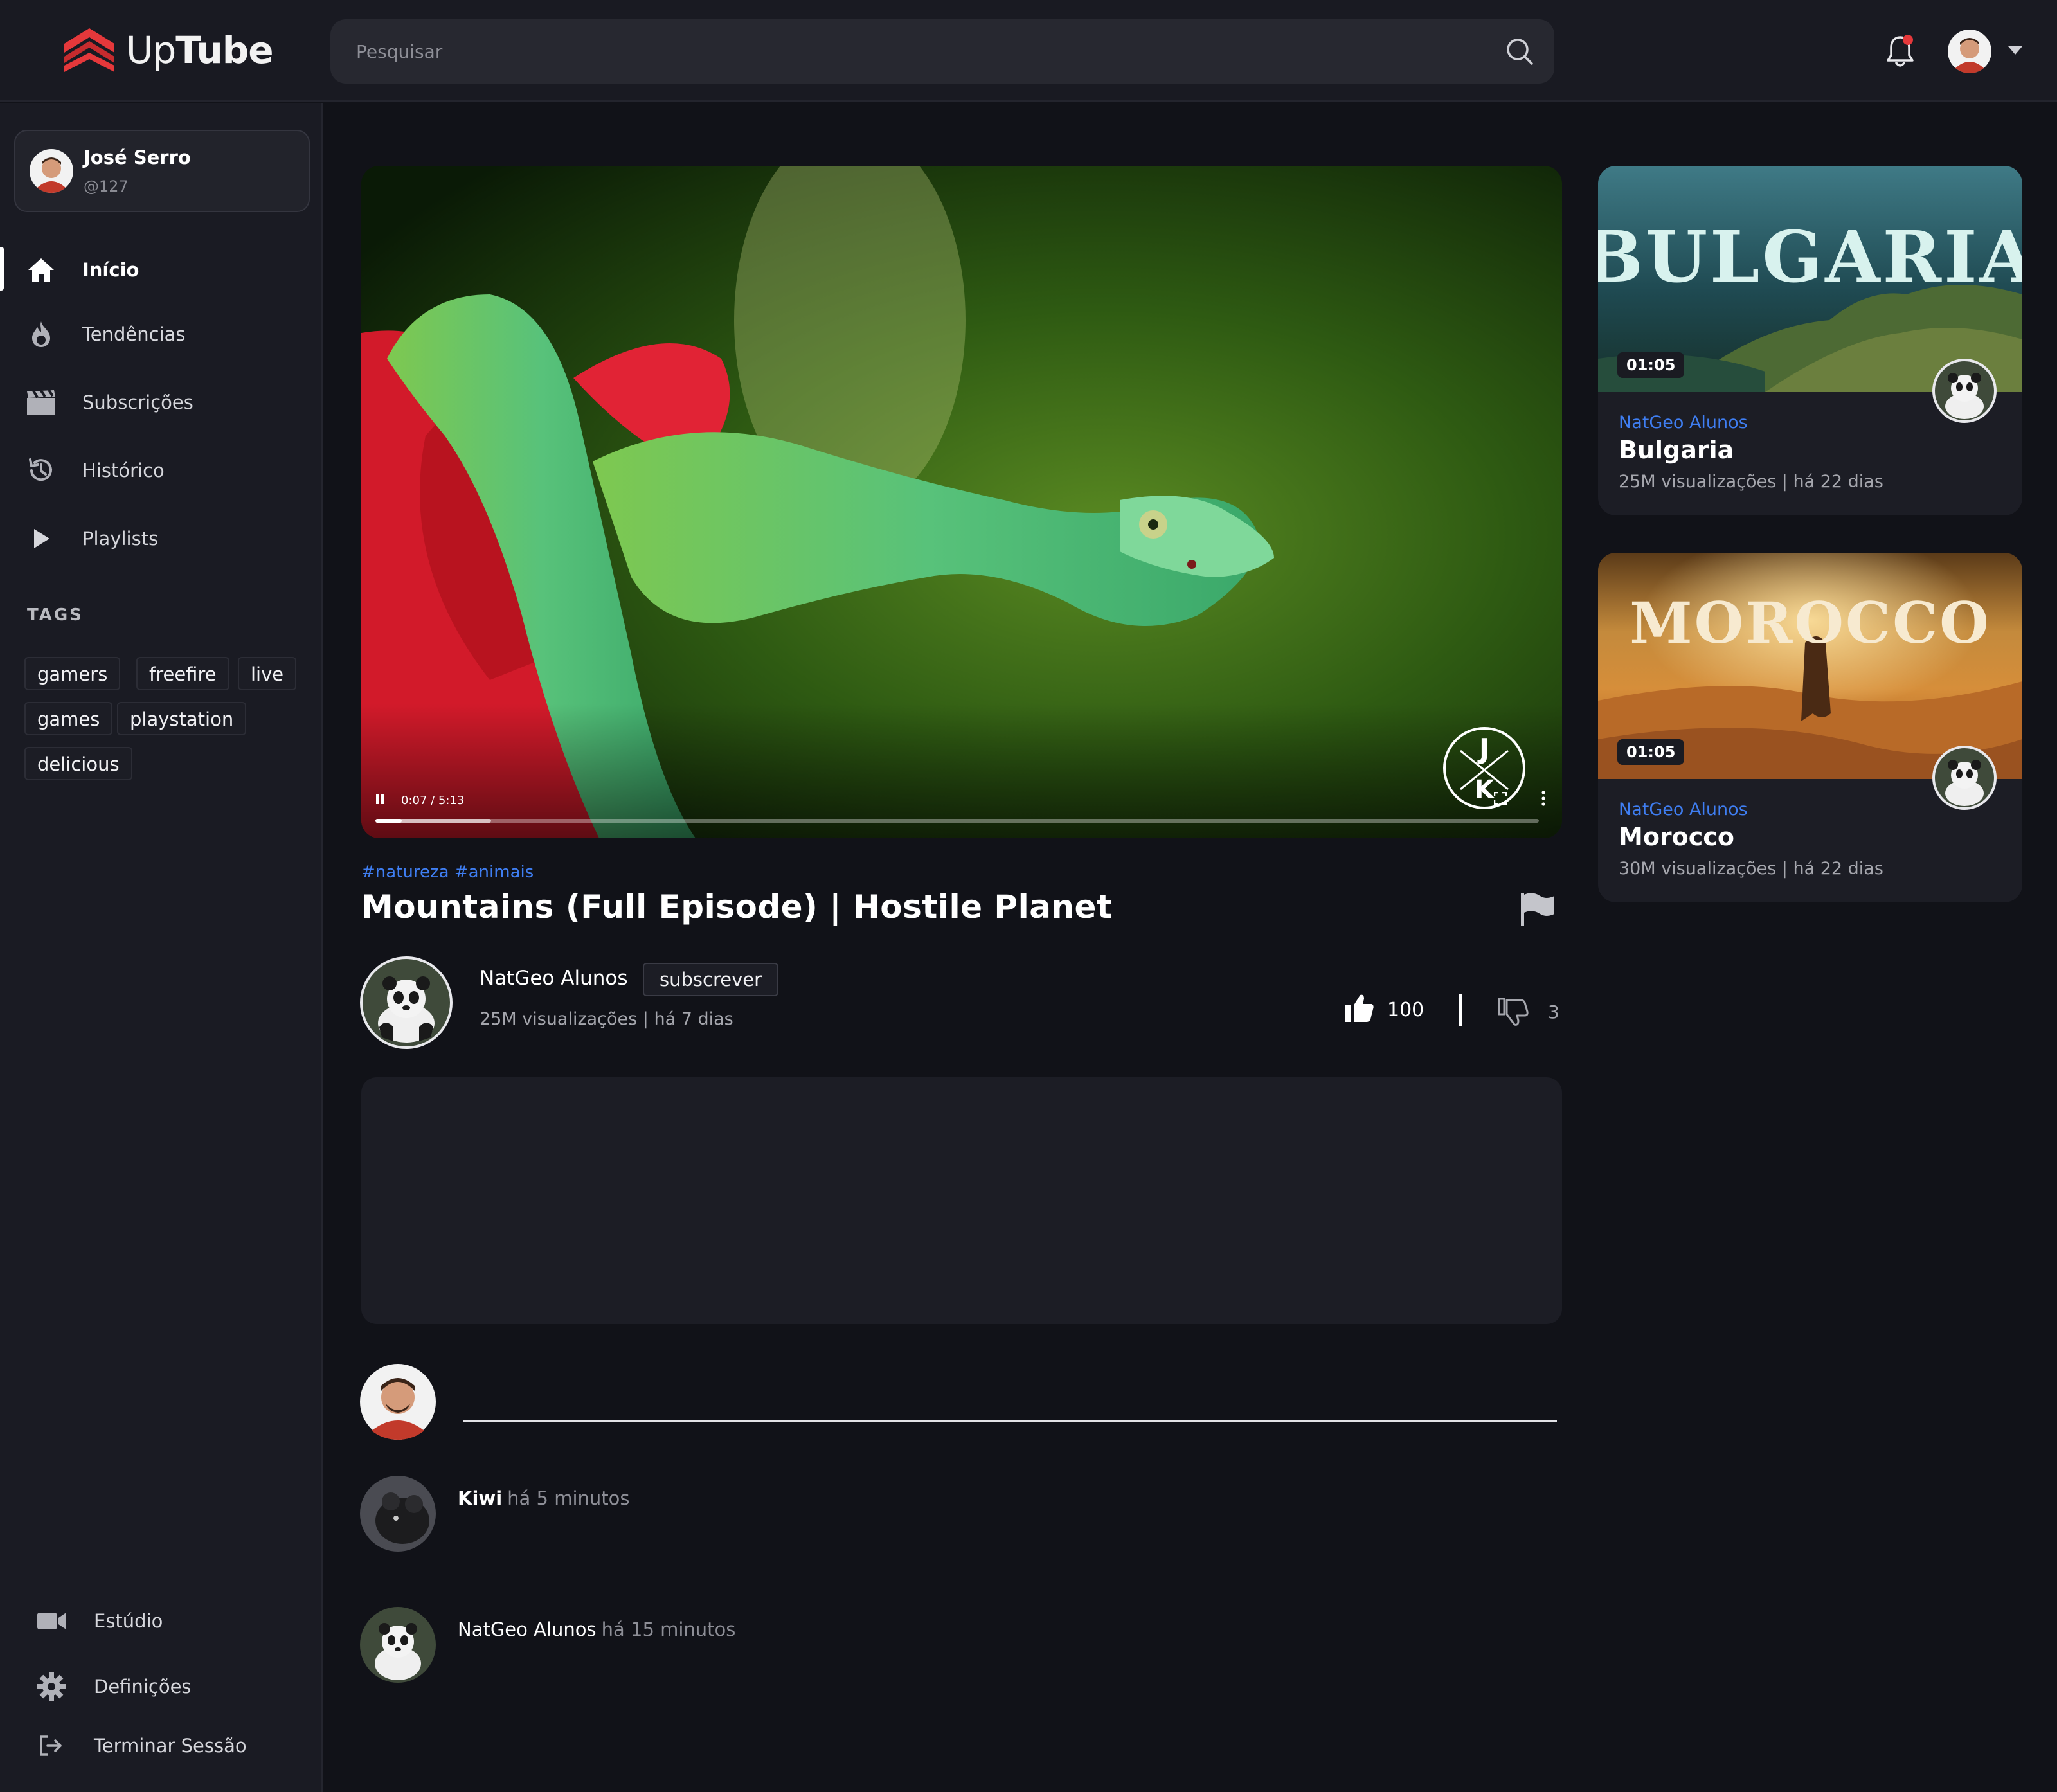  I want to click on nav-label: Playlists, so click(120, 539).